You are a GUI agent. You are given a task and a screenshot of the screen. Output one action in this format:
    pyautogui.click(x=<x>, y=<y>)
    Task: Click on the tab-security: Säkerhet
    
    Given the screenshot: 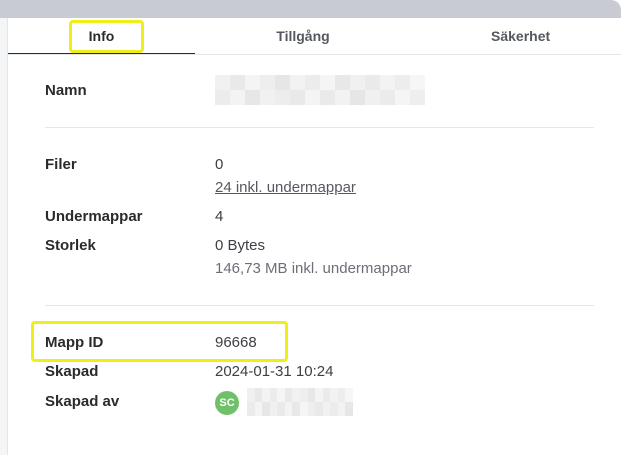 What is the action you would take?
    pyautogui.click(x=516, y=36)
    